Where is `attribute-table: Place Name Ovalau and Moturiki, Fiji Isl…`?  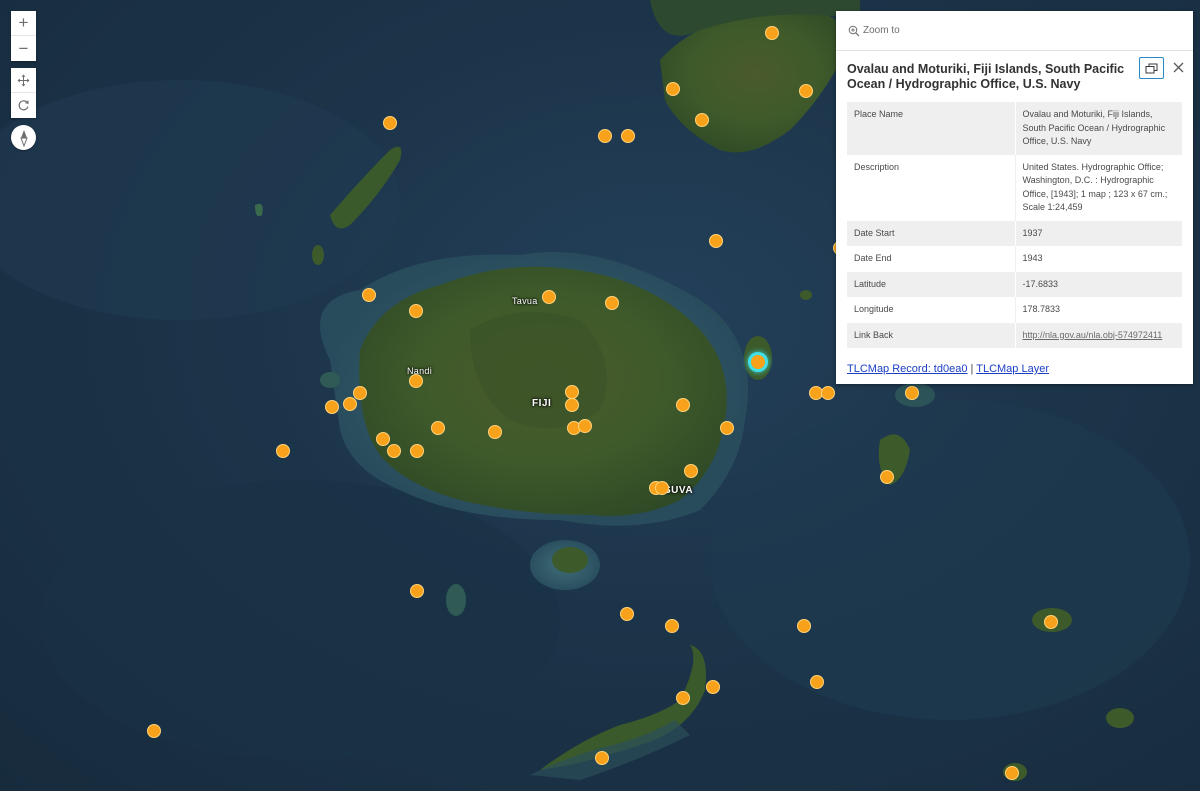 attribute-table: Place Name Ovalau and Moturiki, Fiji Isl… is located at coordinates (1014, 225).